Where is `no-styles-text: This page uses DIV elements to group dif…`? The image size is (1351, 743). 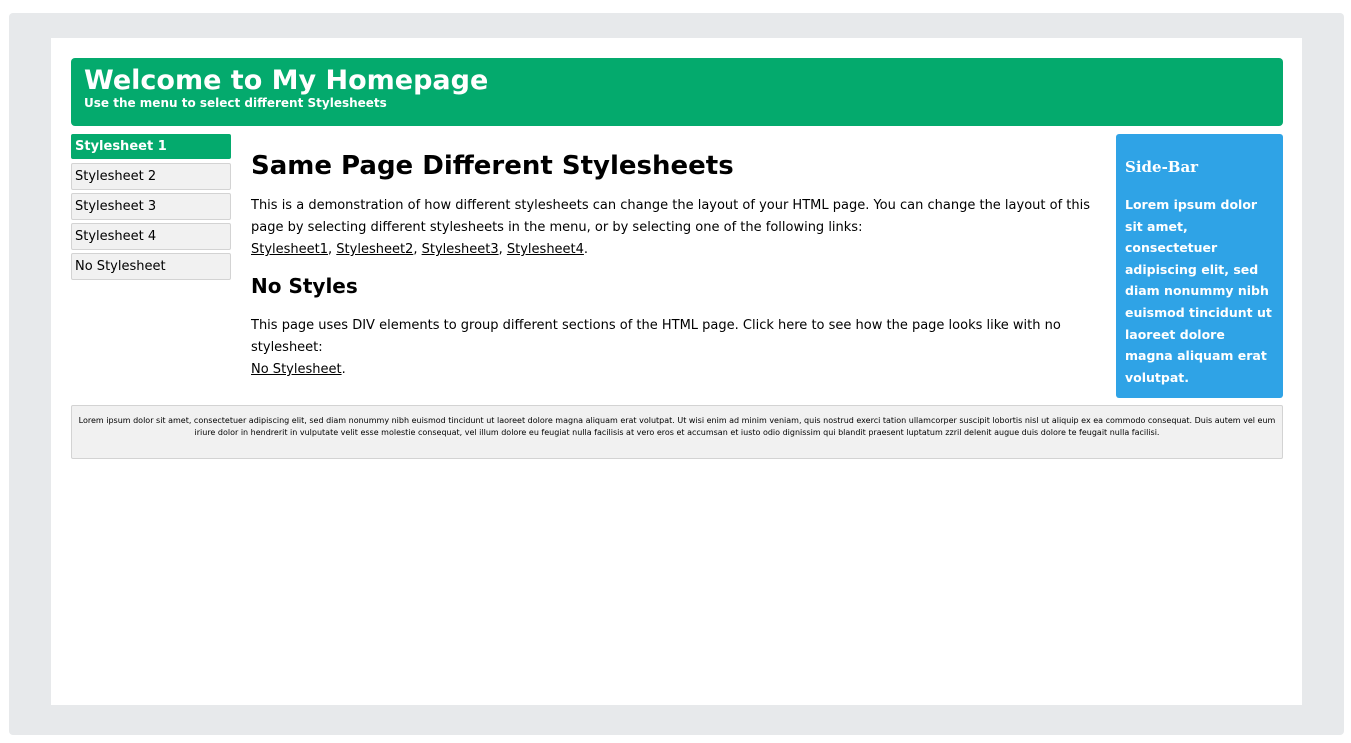 no-styles-text: This page uses DIV elements to group dif… is located at coordinates (656, 336).